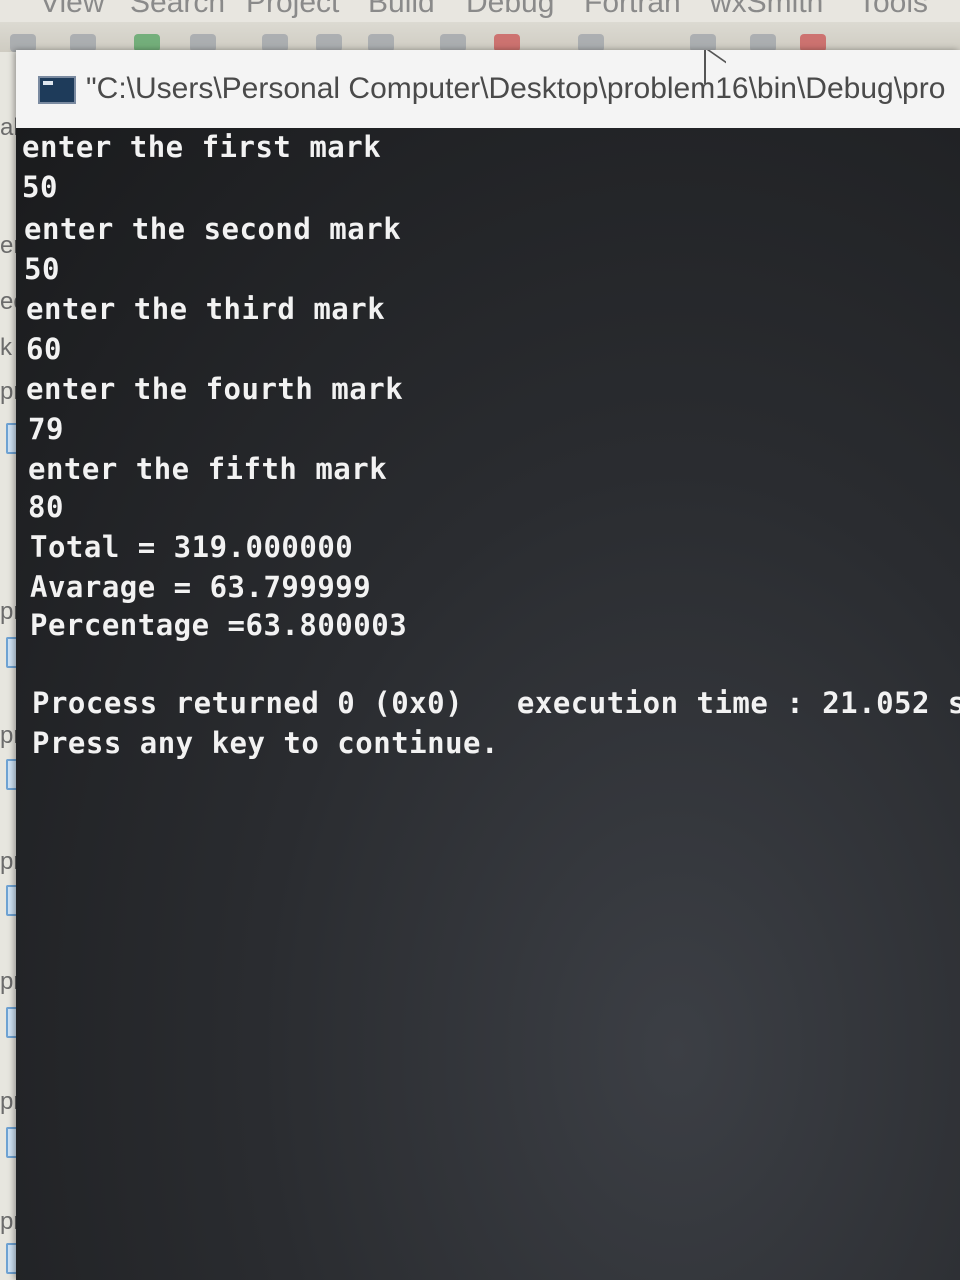 This screenshot has height=1280, width=960. Describe the element at coordinates (208, 469) in the screenshot. I see `output-line: enter the fifth mark` at that location.